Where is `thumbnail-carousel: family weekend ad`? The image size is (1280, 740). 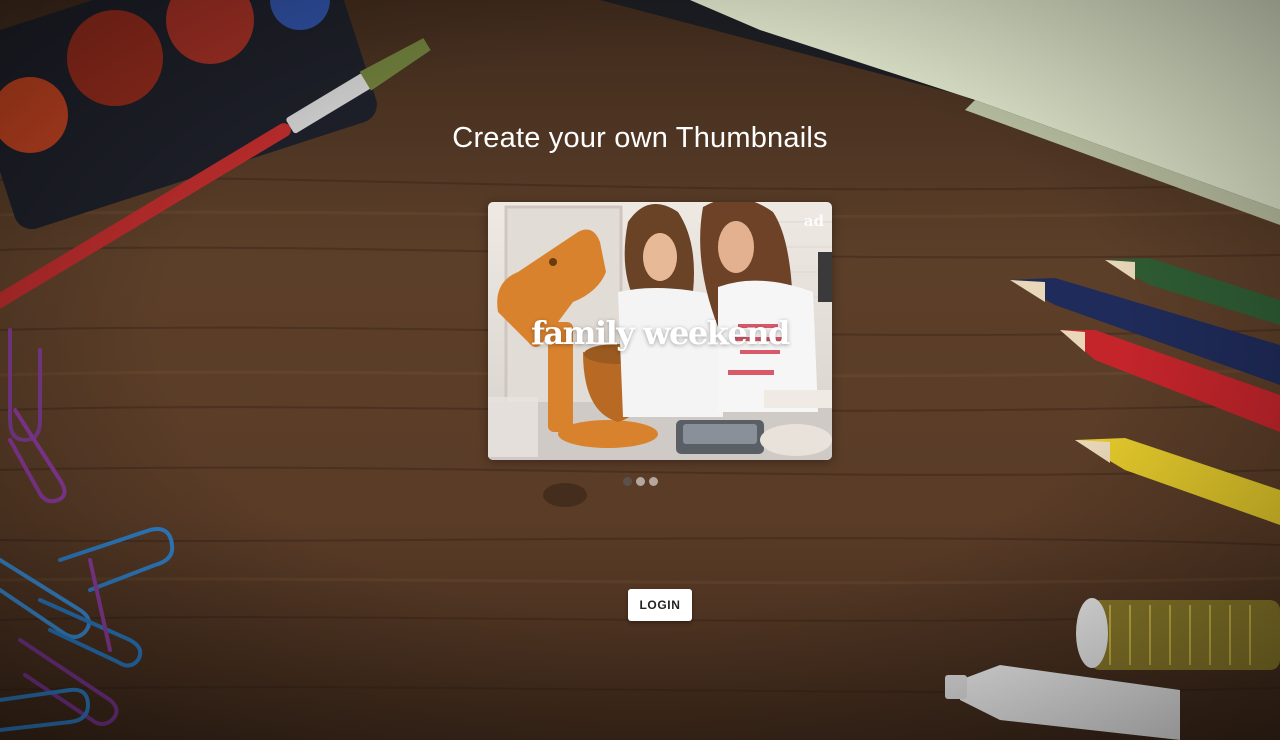
thumbnail-carousel: family weekend ad is located at coordinates (660, 331).